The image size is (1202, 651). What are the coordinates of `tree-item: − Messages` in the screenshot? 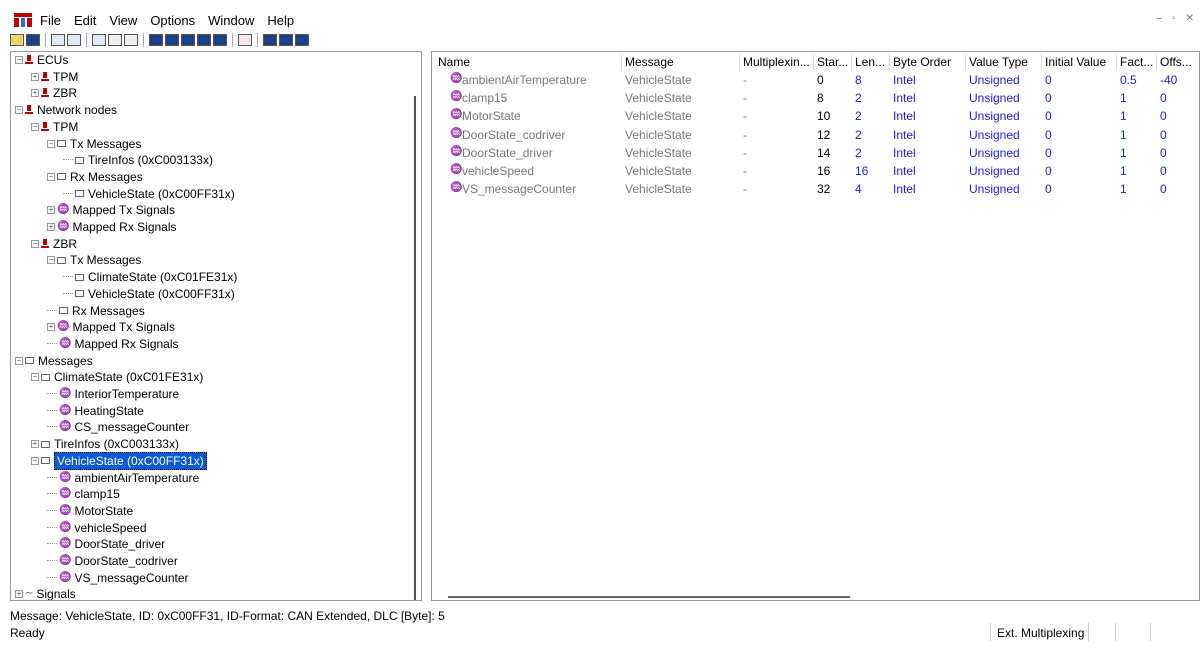 It's located at (54, 361).